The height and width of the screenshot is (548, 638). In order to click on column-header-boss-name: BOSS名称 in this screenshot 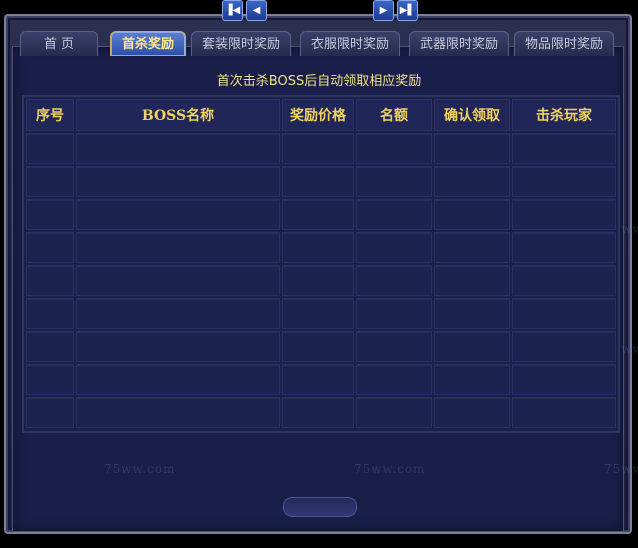, I will do `click(178, 115)`.